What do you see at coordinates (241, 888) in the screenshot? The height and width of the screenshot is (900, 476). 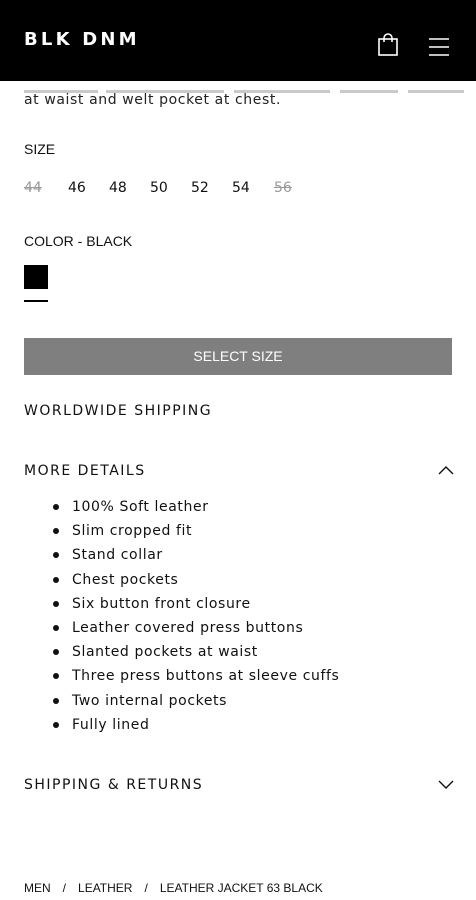 I see `breadcrumb-current-product: LEATHER JACKET 63 BLACK` at bounding box center [241, 888].